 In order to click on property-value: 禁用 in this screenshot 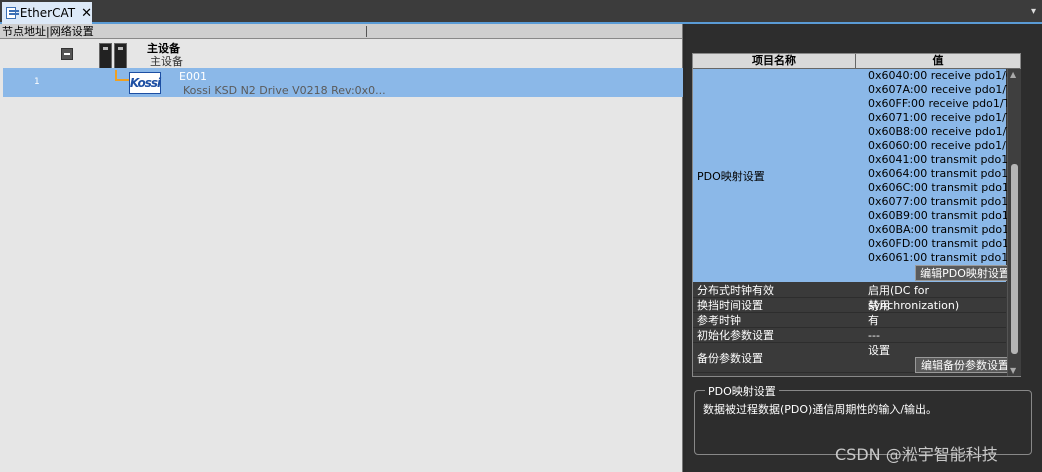, I will do `click(879, 305)`.